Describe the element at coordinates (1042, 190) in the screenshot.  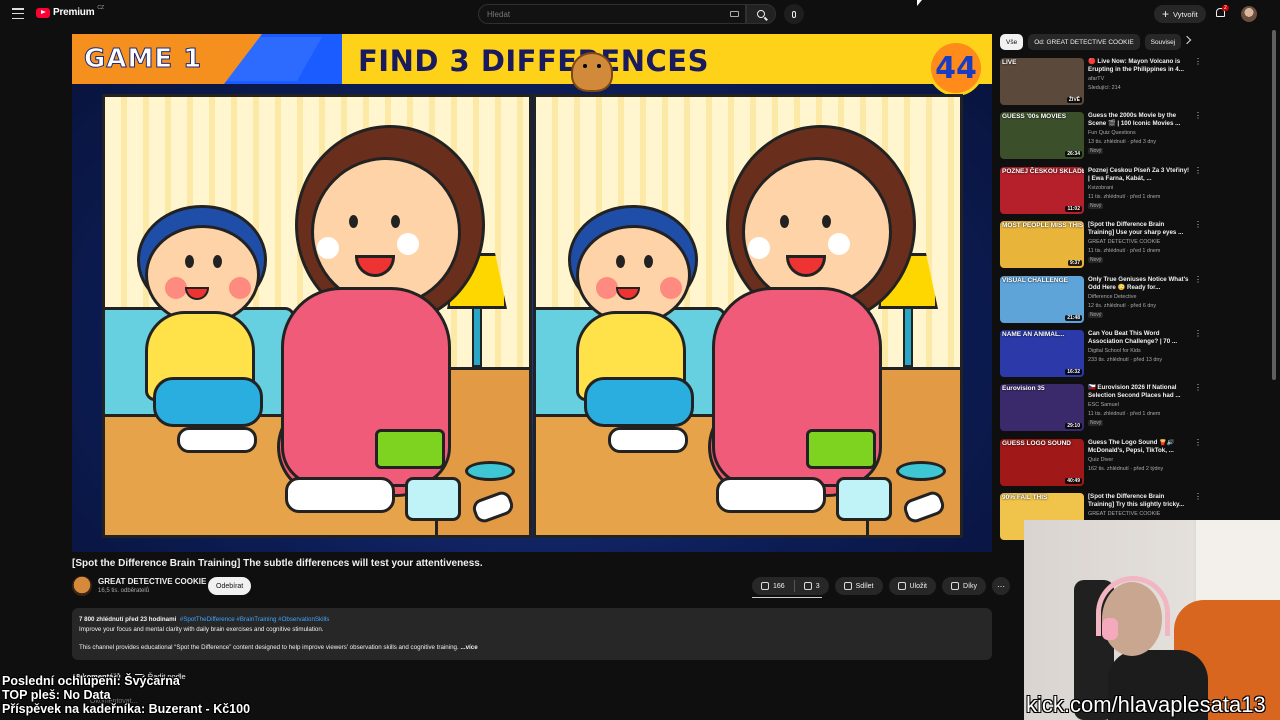
I see `video-thumbnail: POZNEJ ČESKOU SKLADBU 11:02` at that location.